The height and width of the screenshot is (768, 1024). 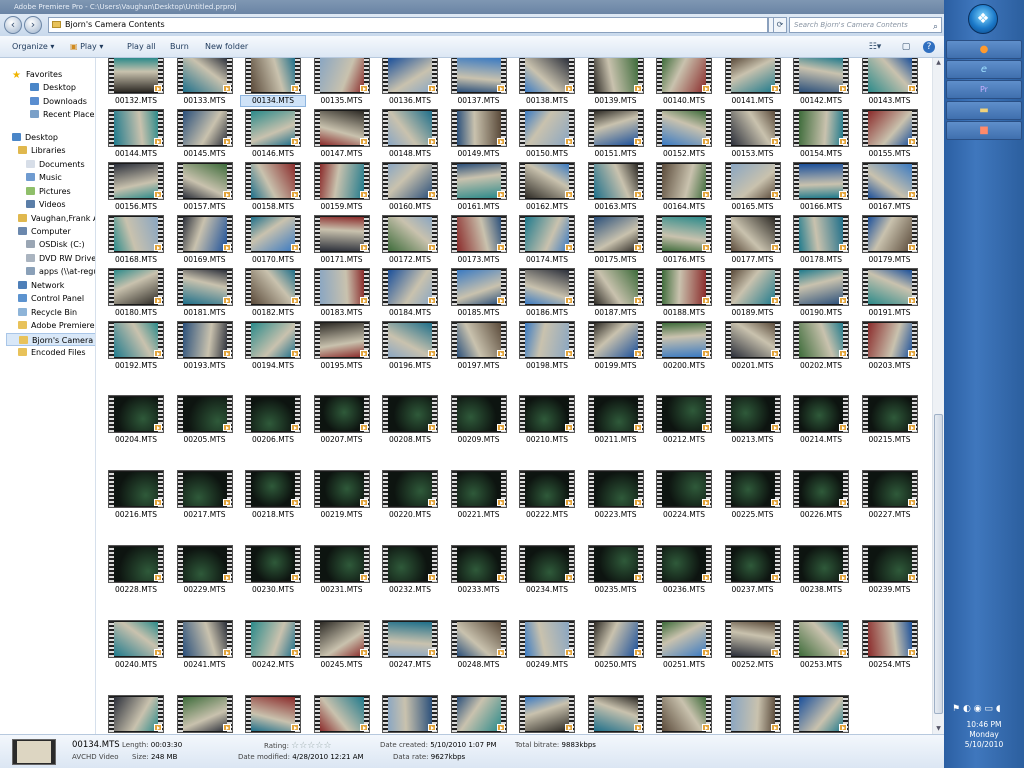 I want to click on file-tile: 00248.MTS, so click(x=479, y=645).